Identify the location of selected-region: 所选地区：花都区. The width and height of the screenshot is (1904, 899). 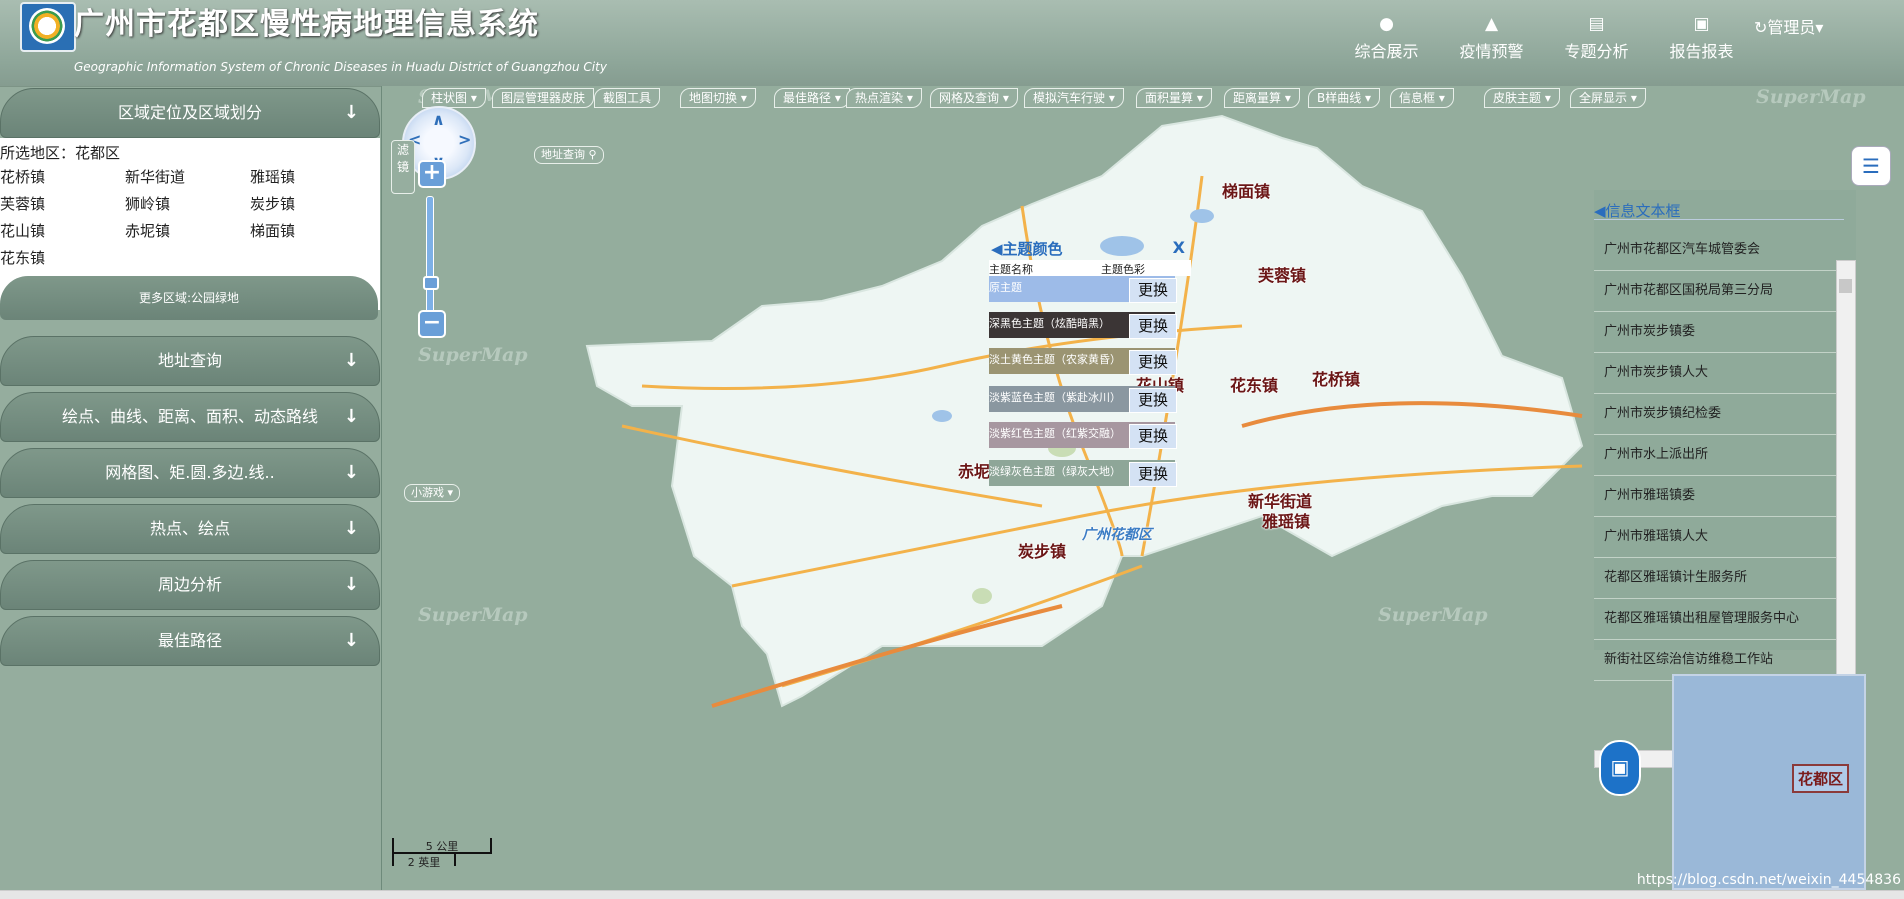
(60, 153).